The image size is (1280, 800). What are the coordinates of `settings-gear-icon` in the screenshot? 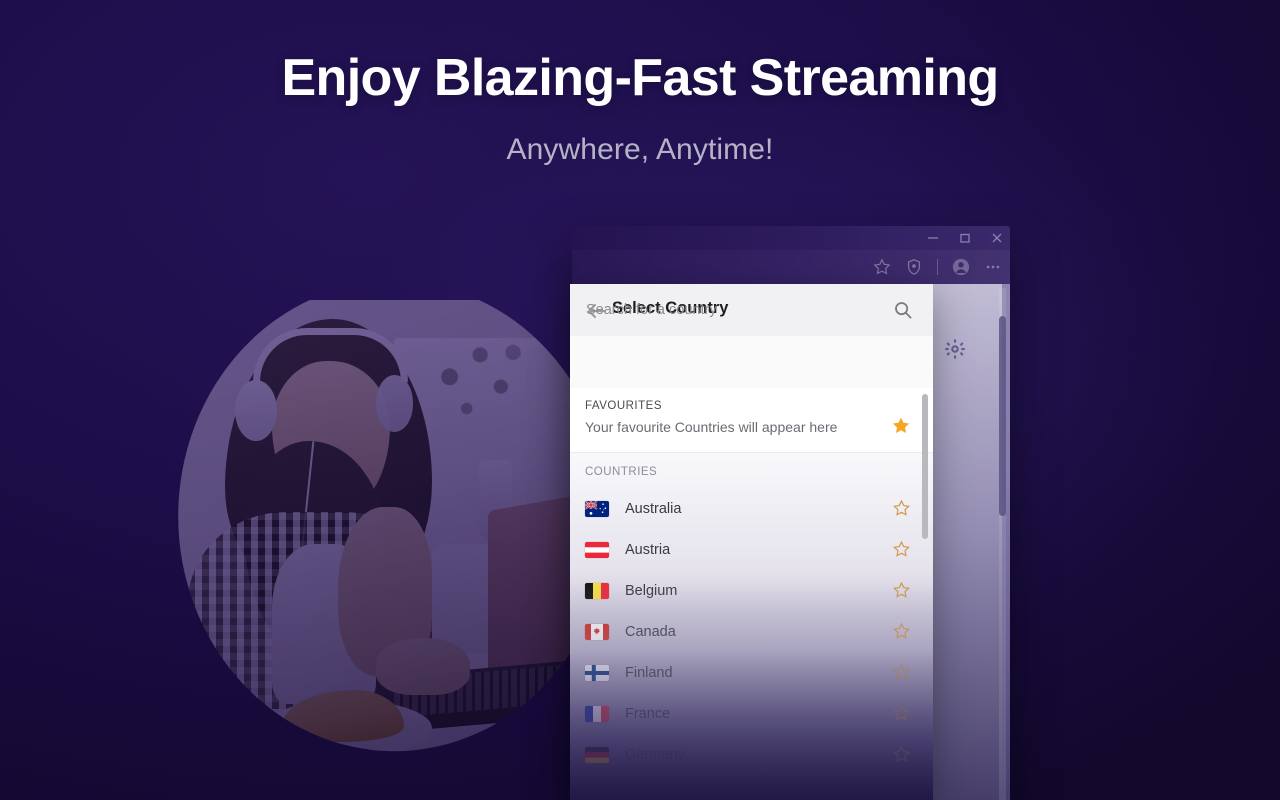 It's located at (955, 349).